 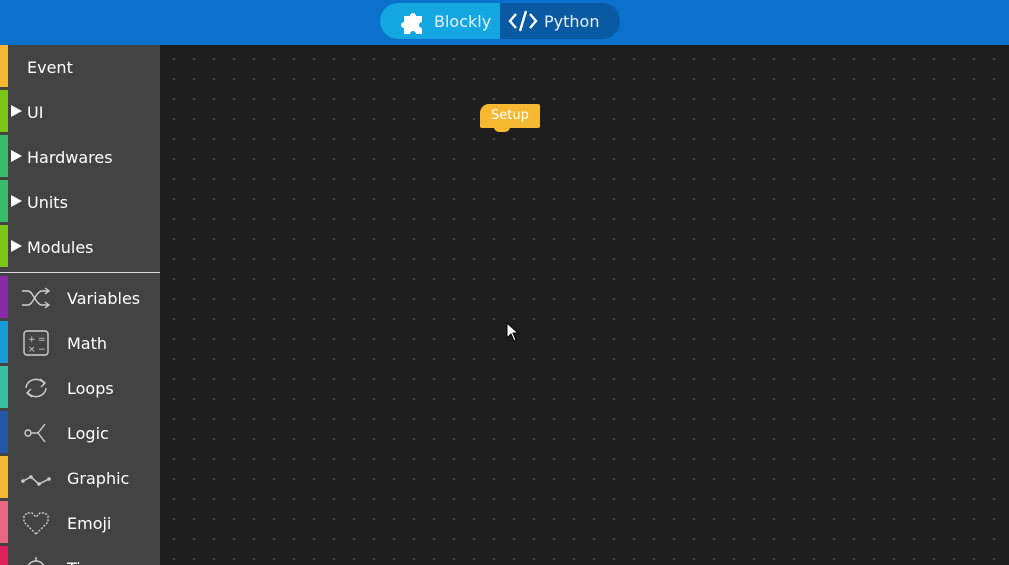 What do you see at coordinates (36, 523) in the screenshot?
I see `heart-icon` at bounding box center [36, 523].